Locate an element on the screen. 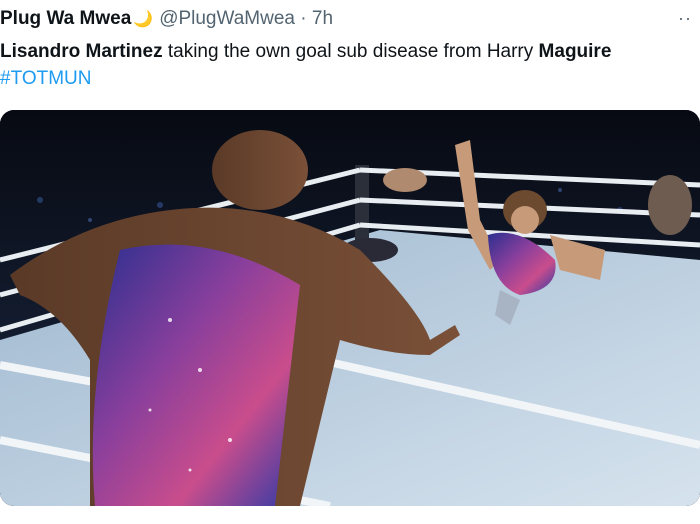  author-display-name: Plug Wa Mwea is located at coordinates (65, 19).